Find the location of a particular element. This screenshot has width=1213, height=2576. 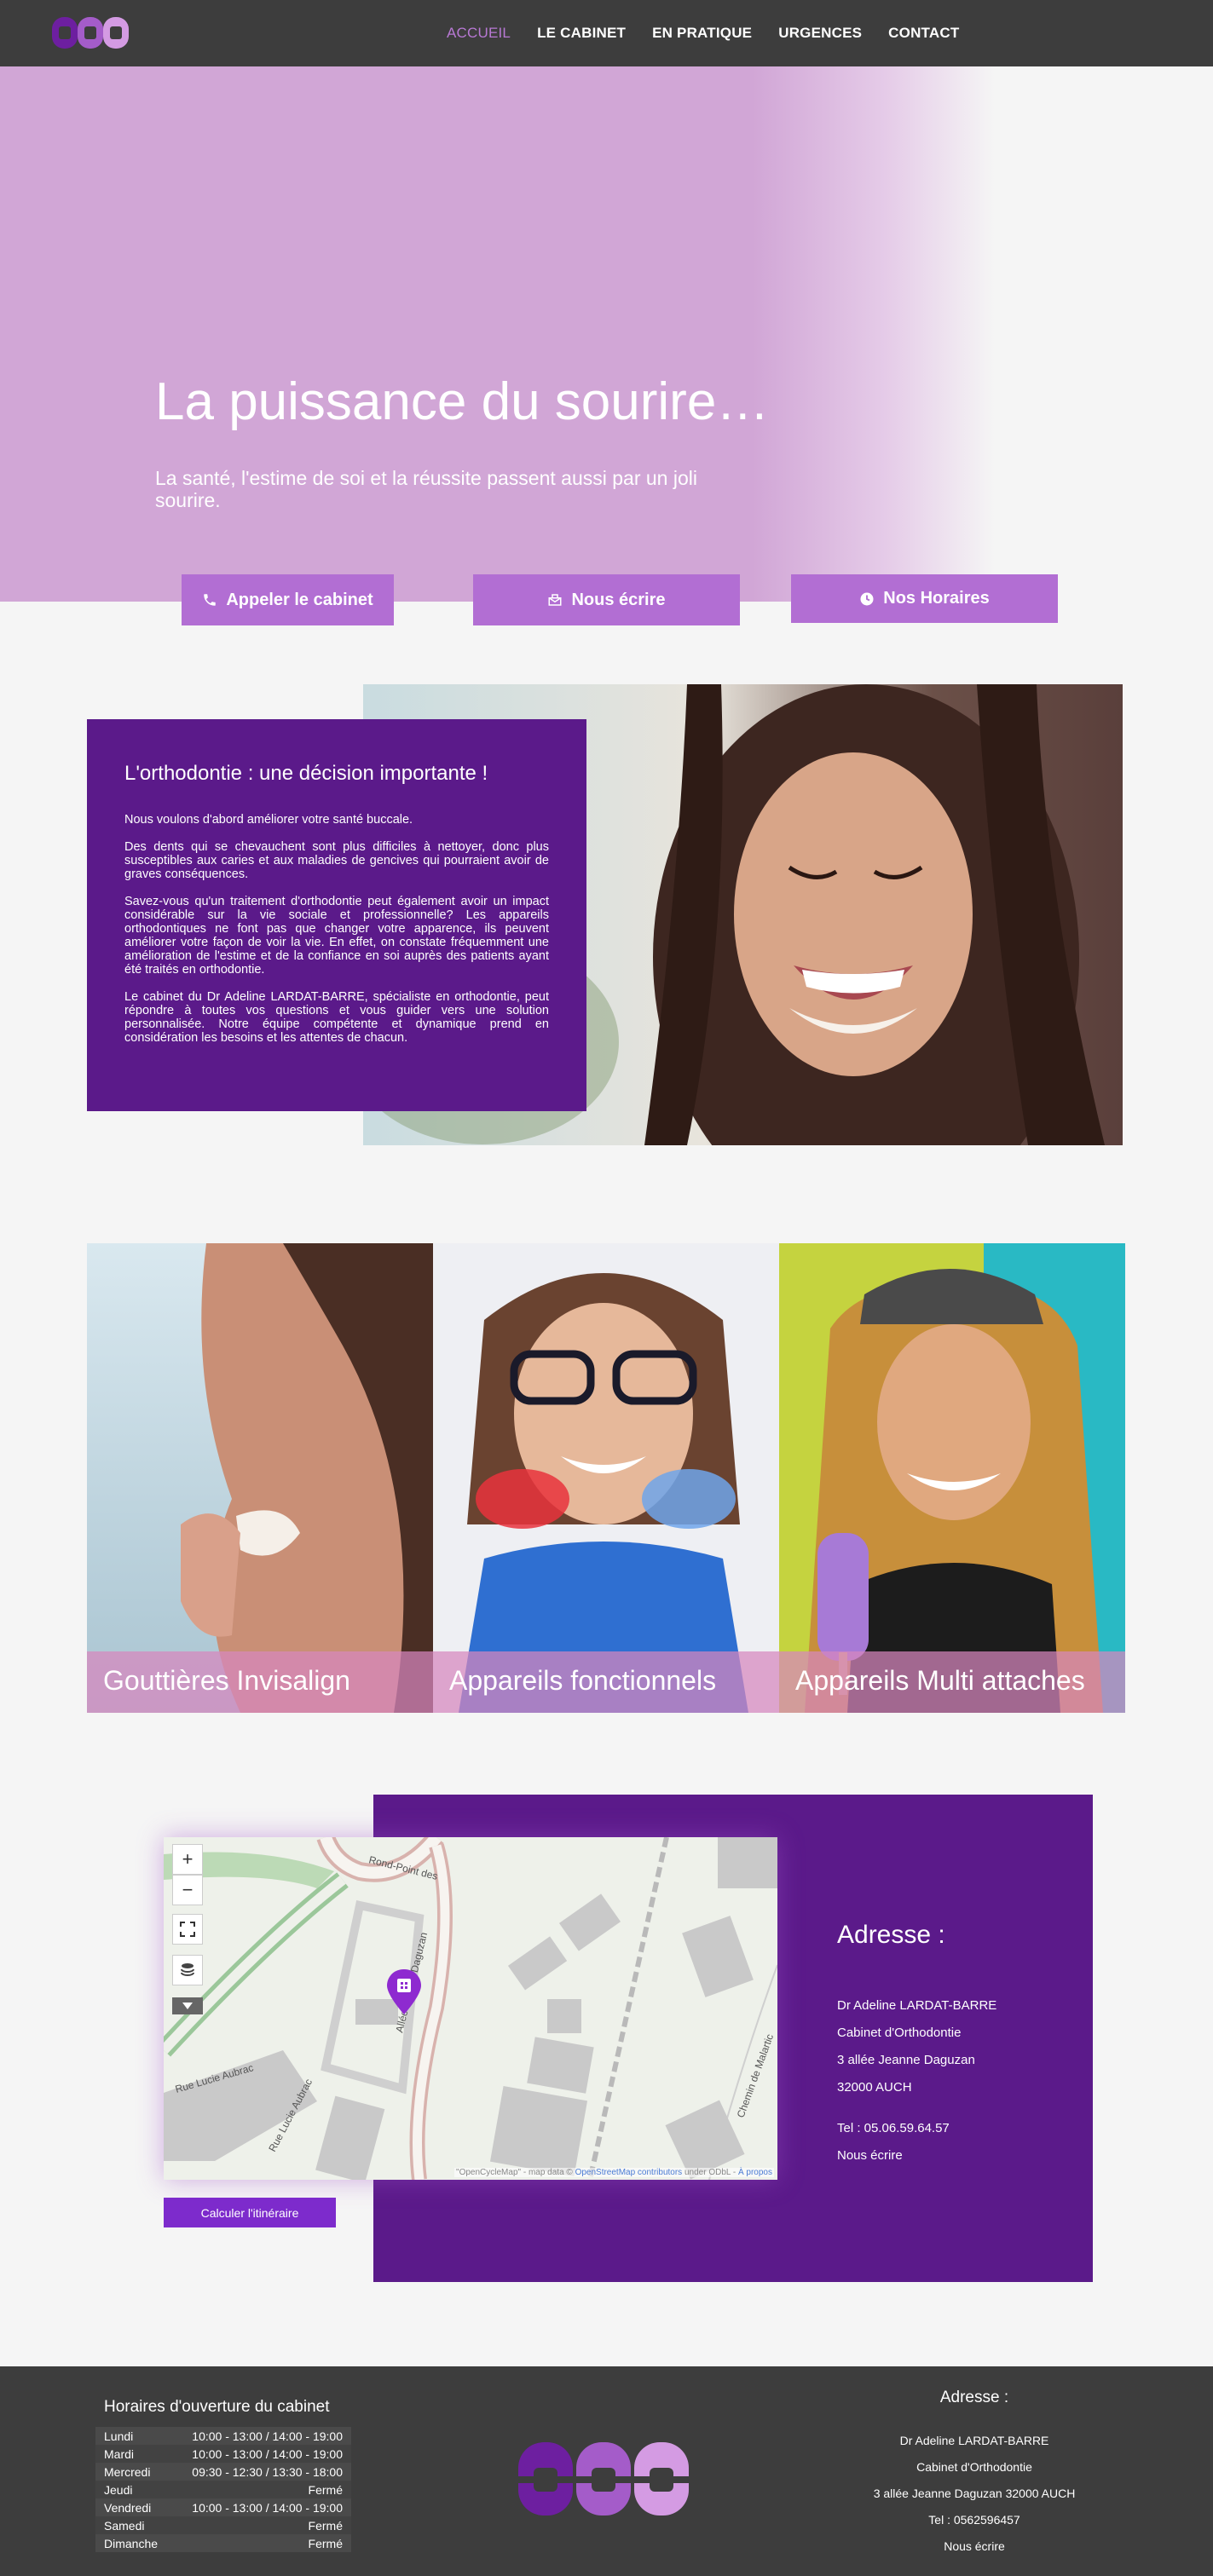

call-office-button: Appeler le cabinet is located at coordinates (288, 599).